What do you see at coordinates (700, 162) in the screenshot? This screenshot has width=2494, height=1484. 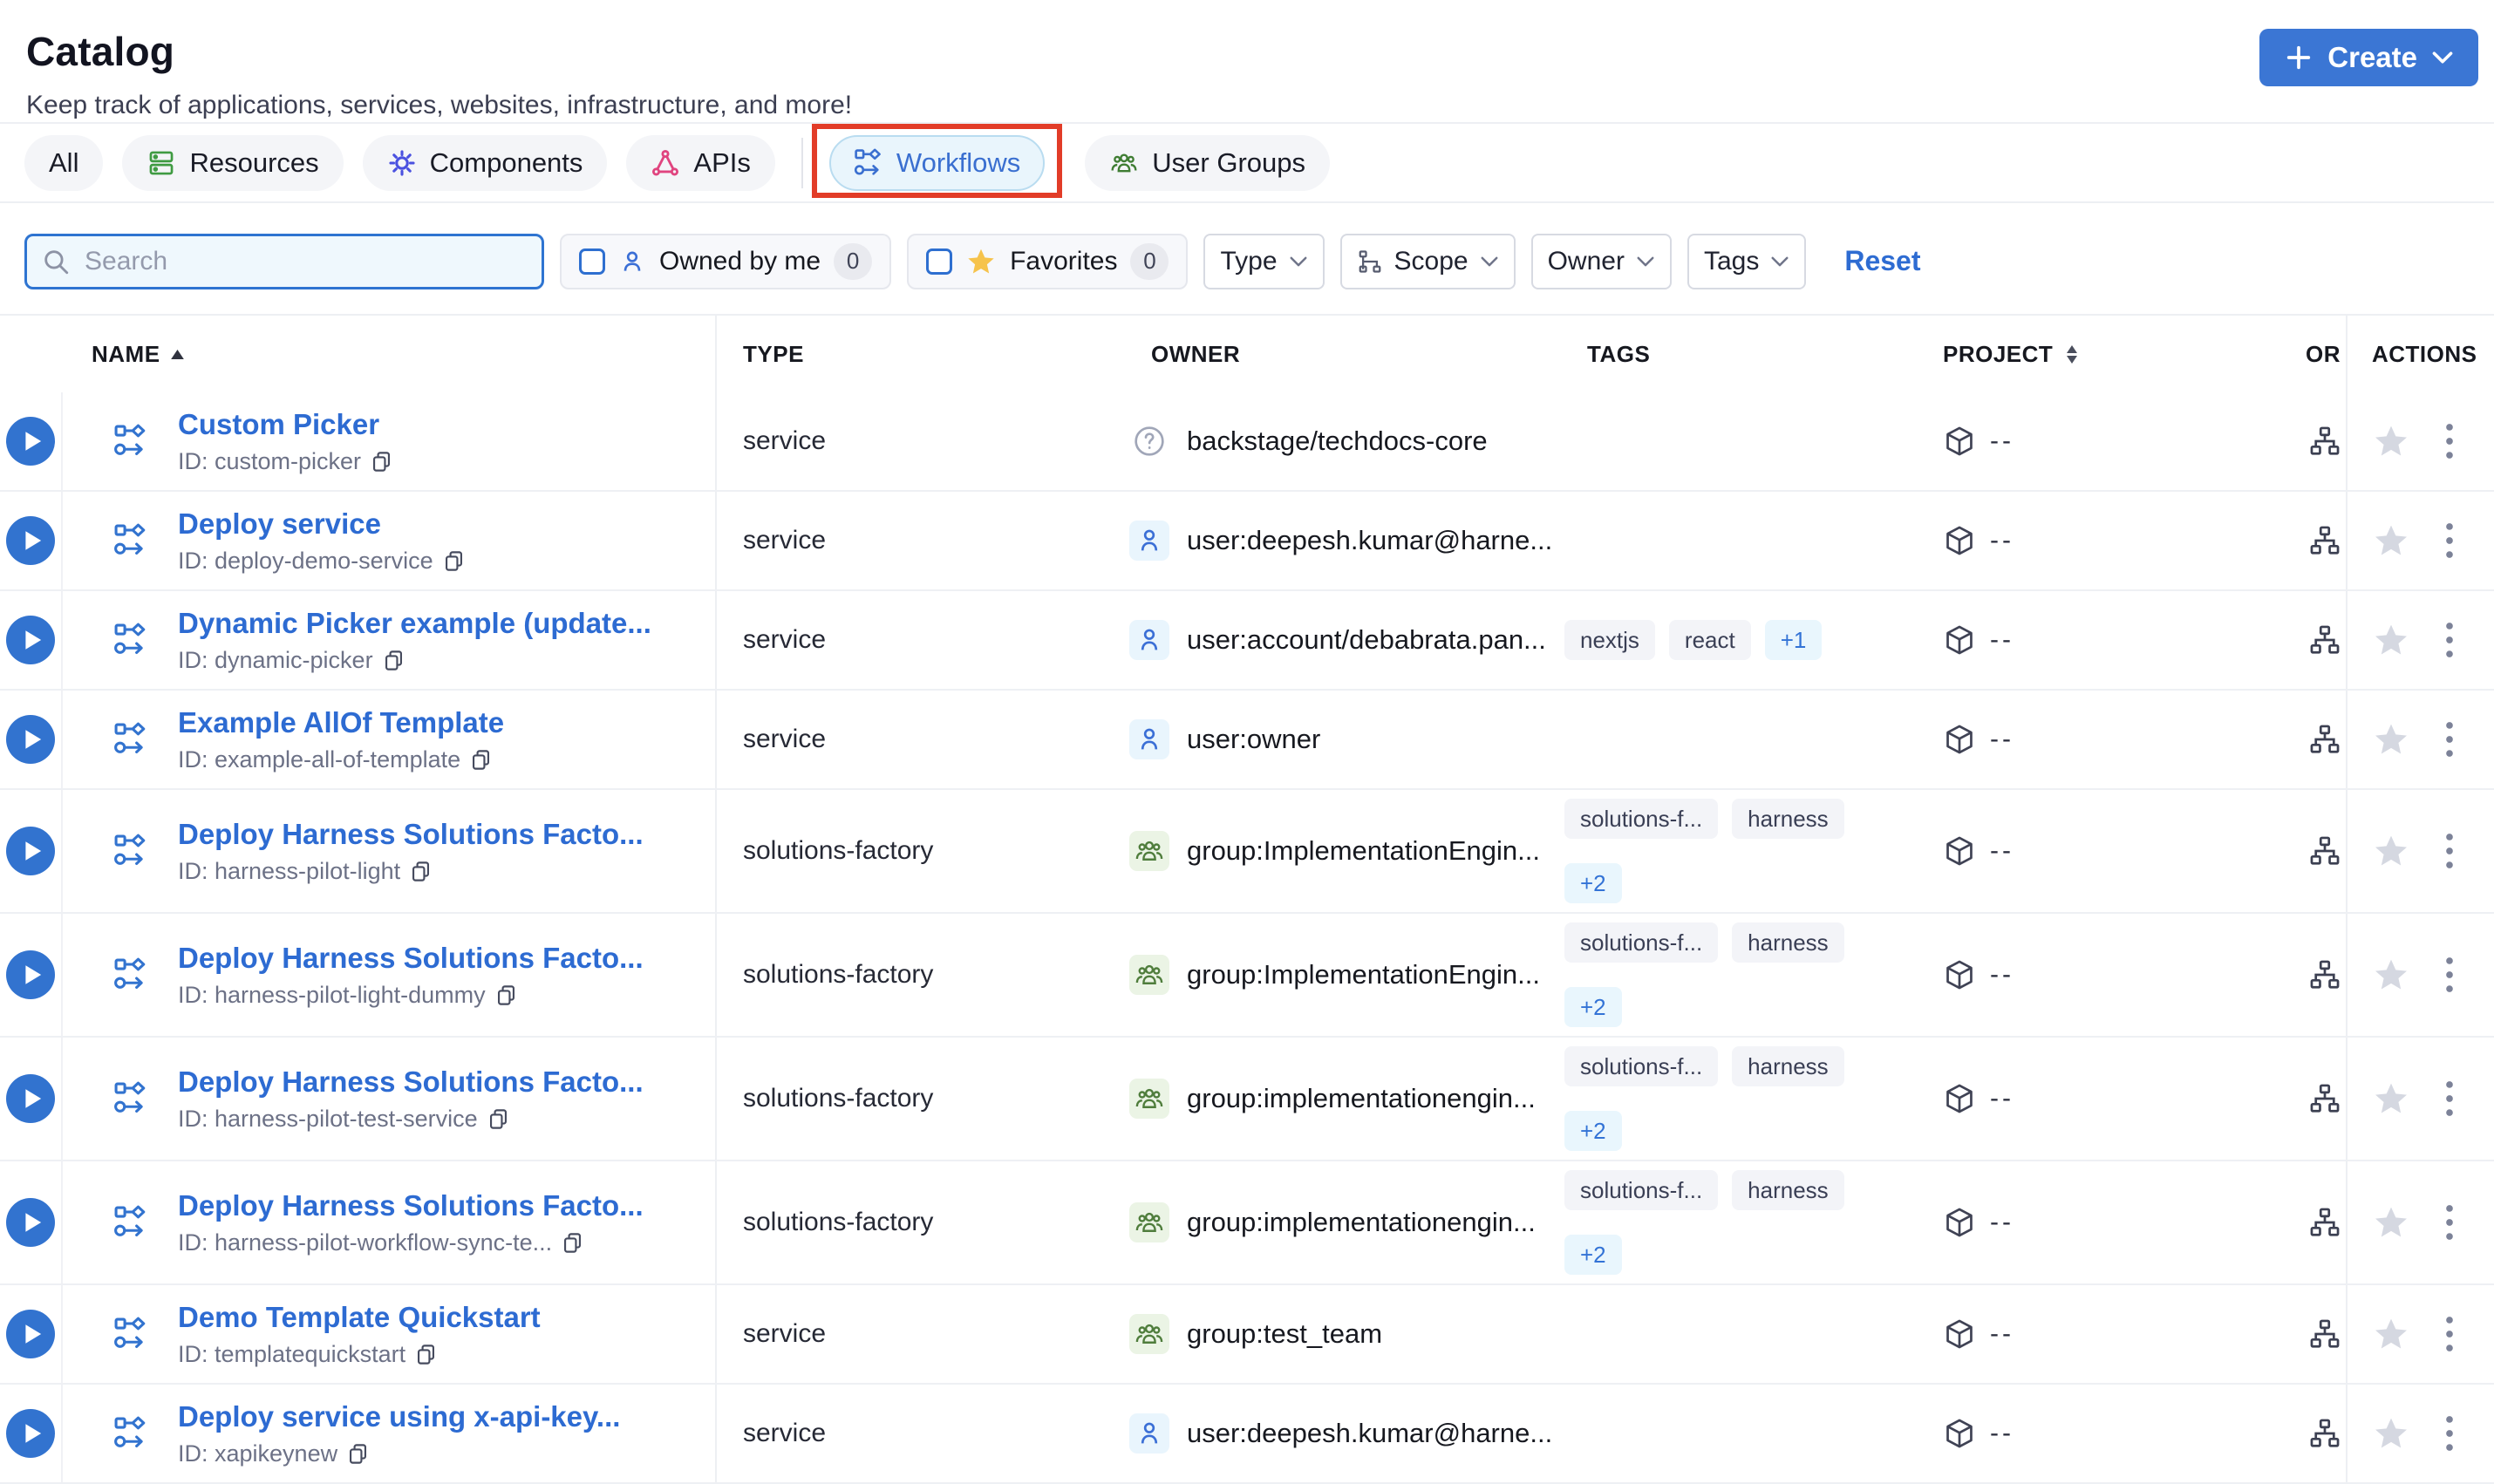 I see `tab-apis: APIs` at bounding box center [700, 162].